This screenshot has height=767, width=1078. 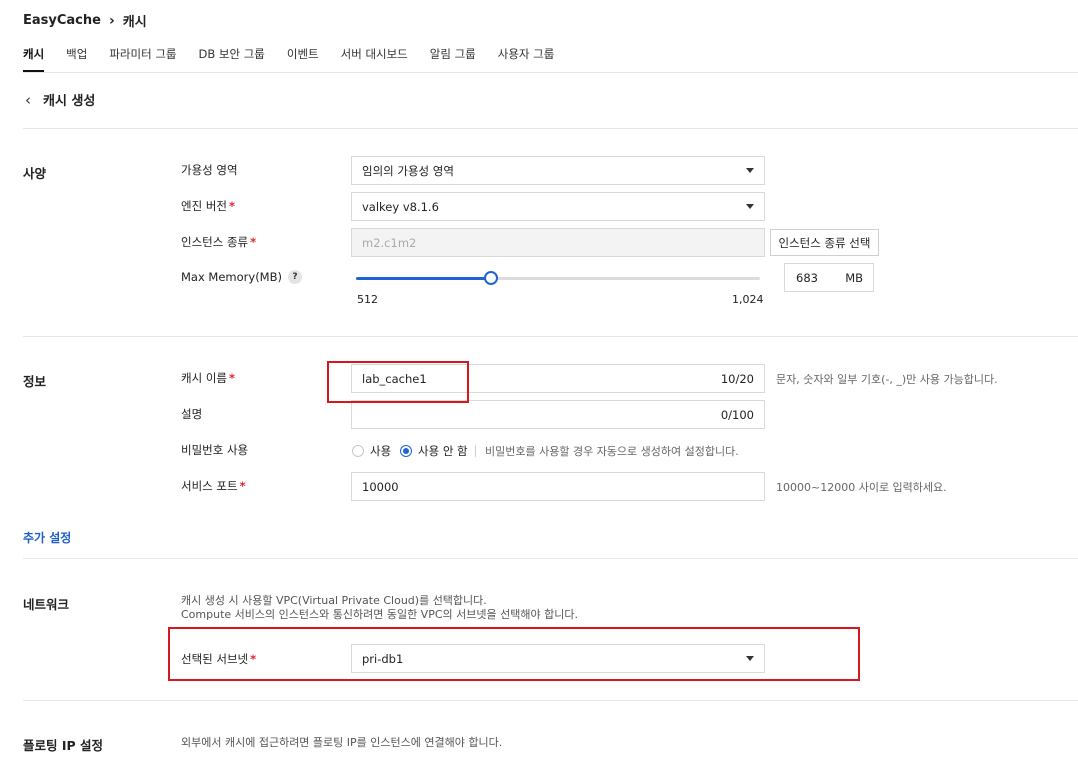 What do you see at coordinates (231, 58) in the screenshot?
I see `tab-db-security-group: DB 보안 그룹` at bounding box center [231, 58].